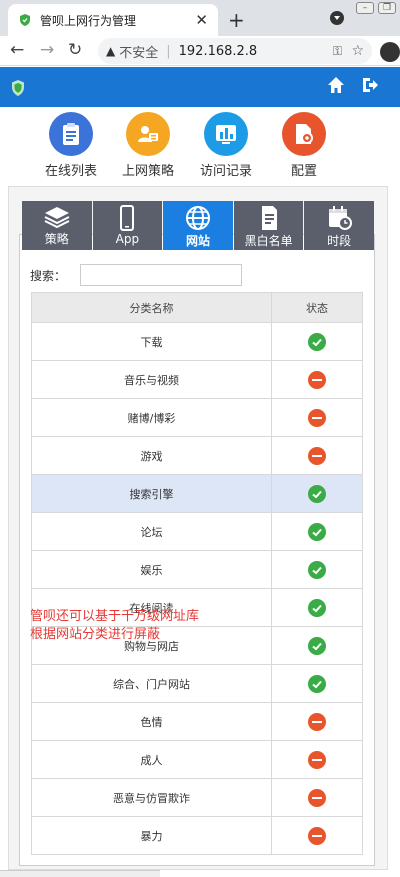 Image resolution: width=400 pixels, height=877 pixels. Describe the element at coordinates (337, 51) in the screenshot. I see `key-icon: ⚿` at that location.